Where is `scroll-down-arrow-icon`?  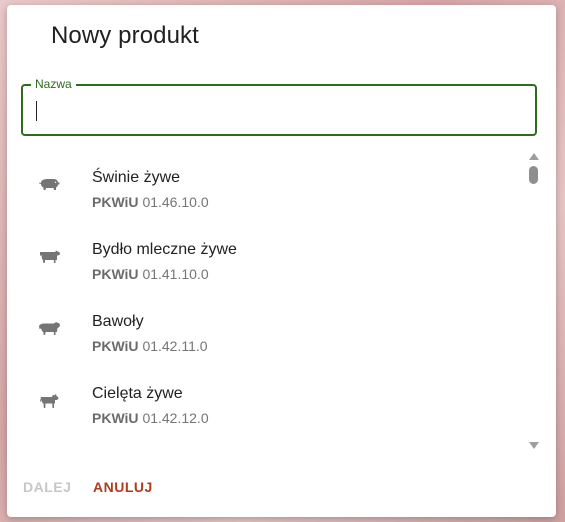 scroll-down-arrow-icon is located at coordinates (534, 445).